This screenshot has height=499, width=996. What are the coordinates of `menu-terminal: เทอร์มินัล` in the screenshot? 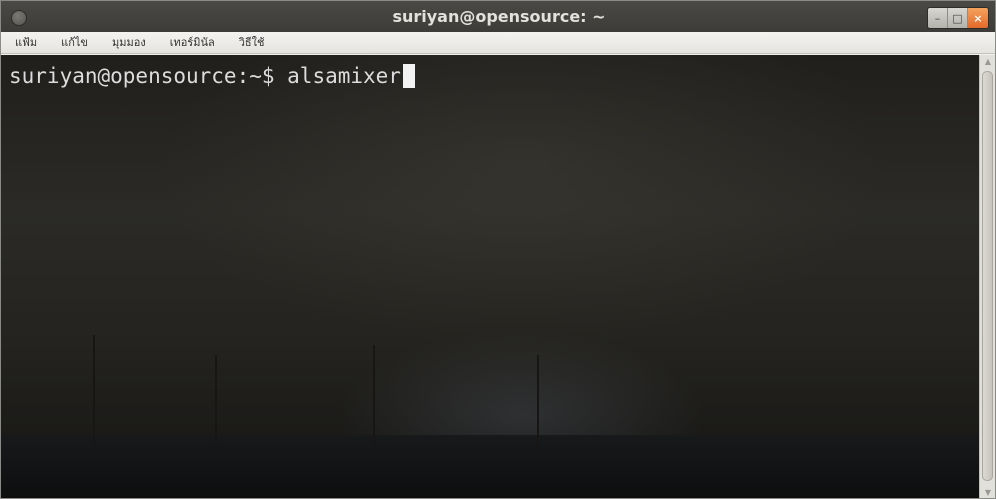 It's located at (192, 43).